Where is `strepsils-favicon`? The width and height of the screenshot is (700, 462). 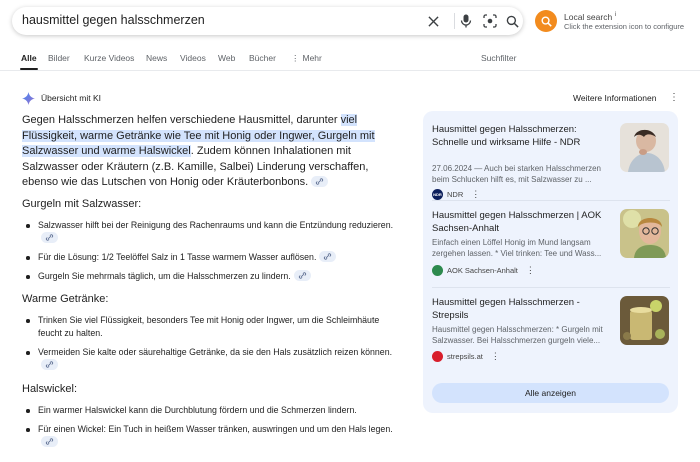 strepsils-favicon is located at coordinates (437, 356).